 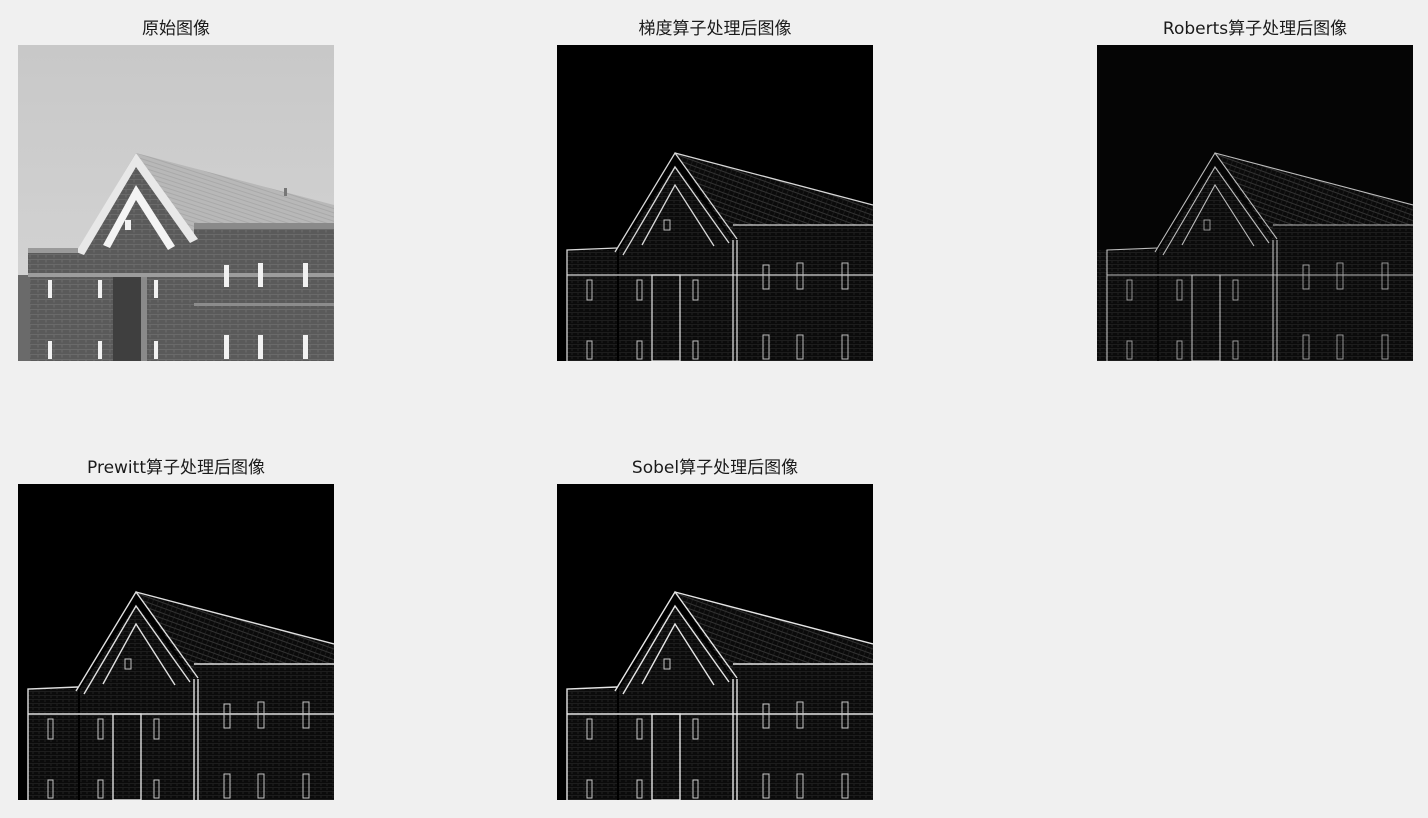 I want to click on sobel-edge-image, so click(x=715, y=642).